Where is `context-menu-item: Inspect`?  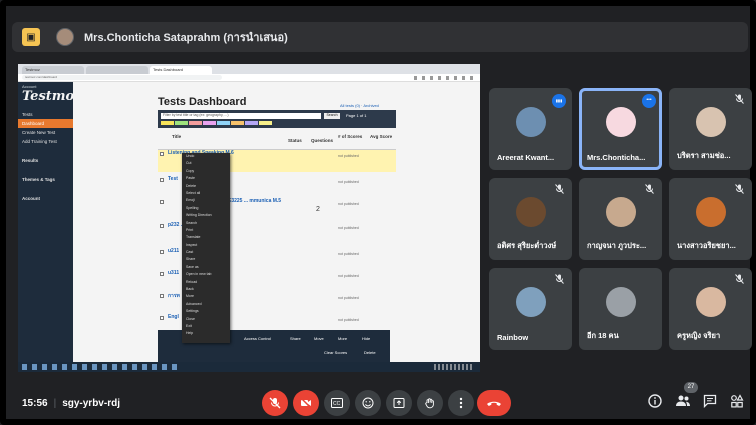
context-menu-item: Inspect is located at coordinates (206, 245).